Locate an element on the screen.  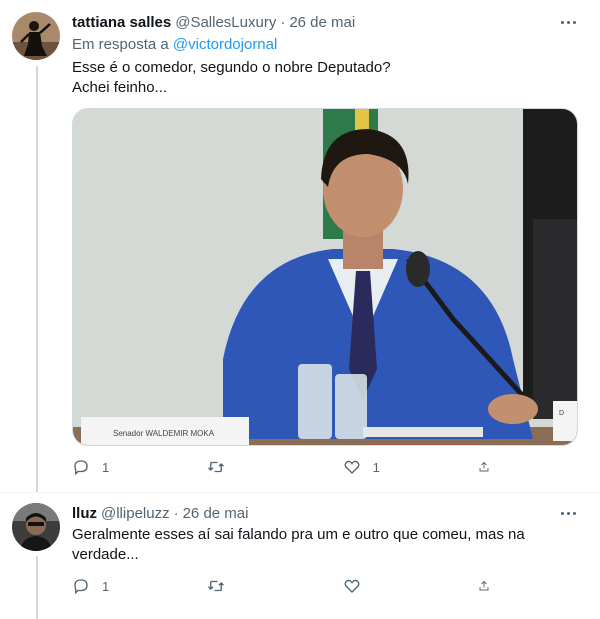
tweet-actions: 1 1 is located at coordinates (287, 467).